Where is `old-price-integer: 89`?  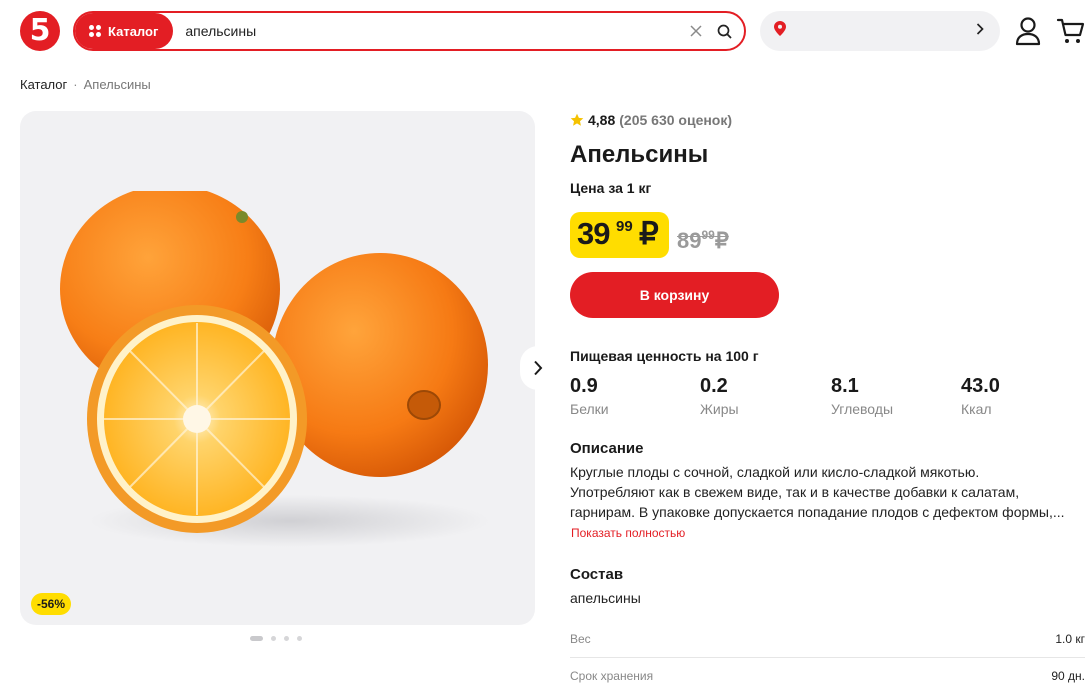
old-price-integer: 89 is located at coordinates (689, 240).